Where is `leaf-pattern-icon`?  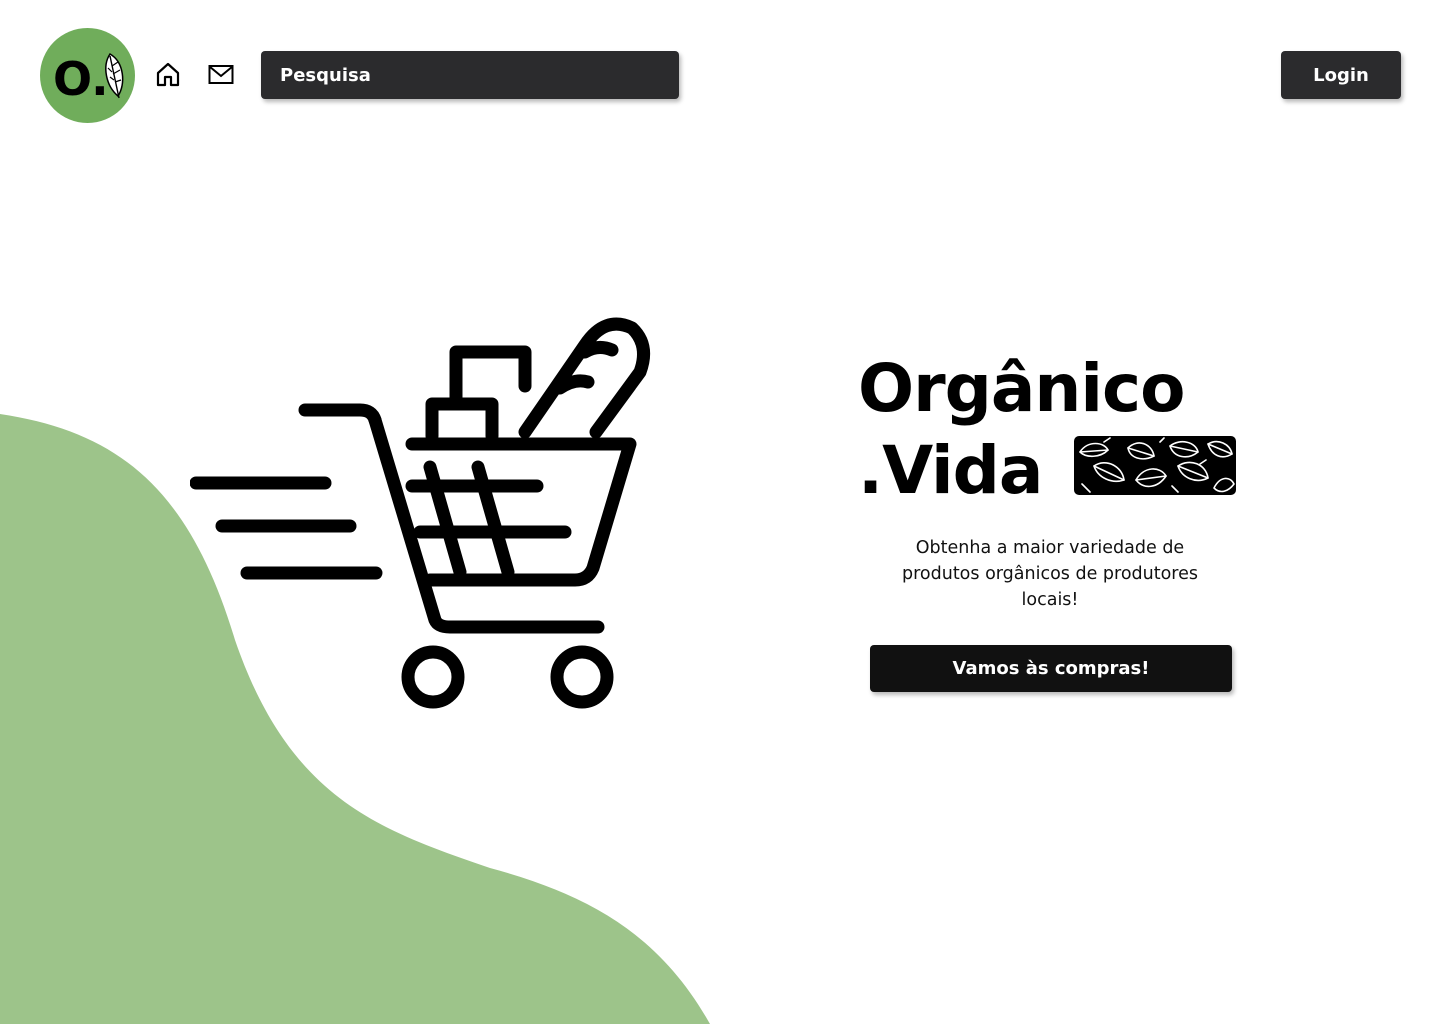 leaf-pattern-icon is located at coordinates (1155, 465).